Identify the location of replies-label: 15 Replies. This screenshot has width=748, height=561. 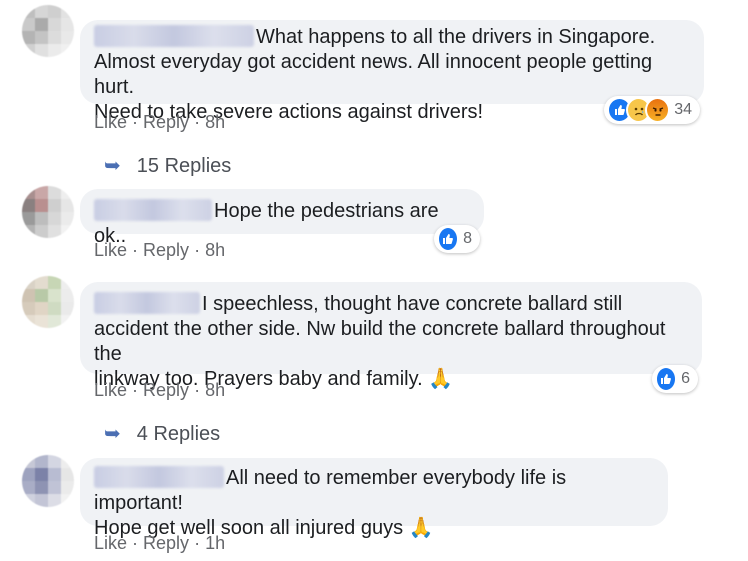
(184, 166).